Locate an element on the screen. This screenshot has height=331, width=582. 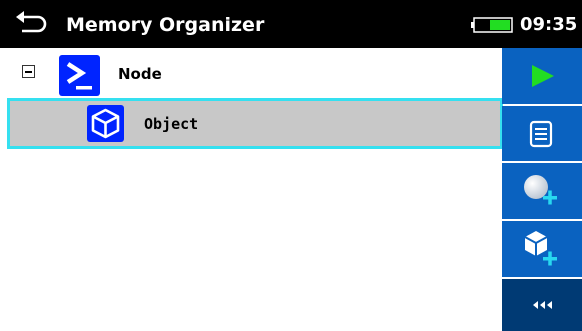
collapse-minus-icon is located at coordinates (28, 71).